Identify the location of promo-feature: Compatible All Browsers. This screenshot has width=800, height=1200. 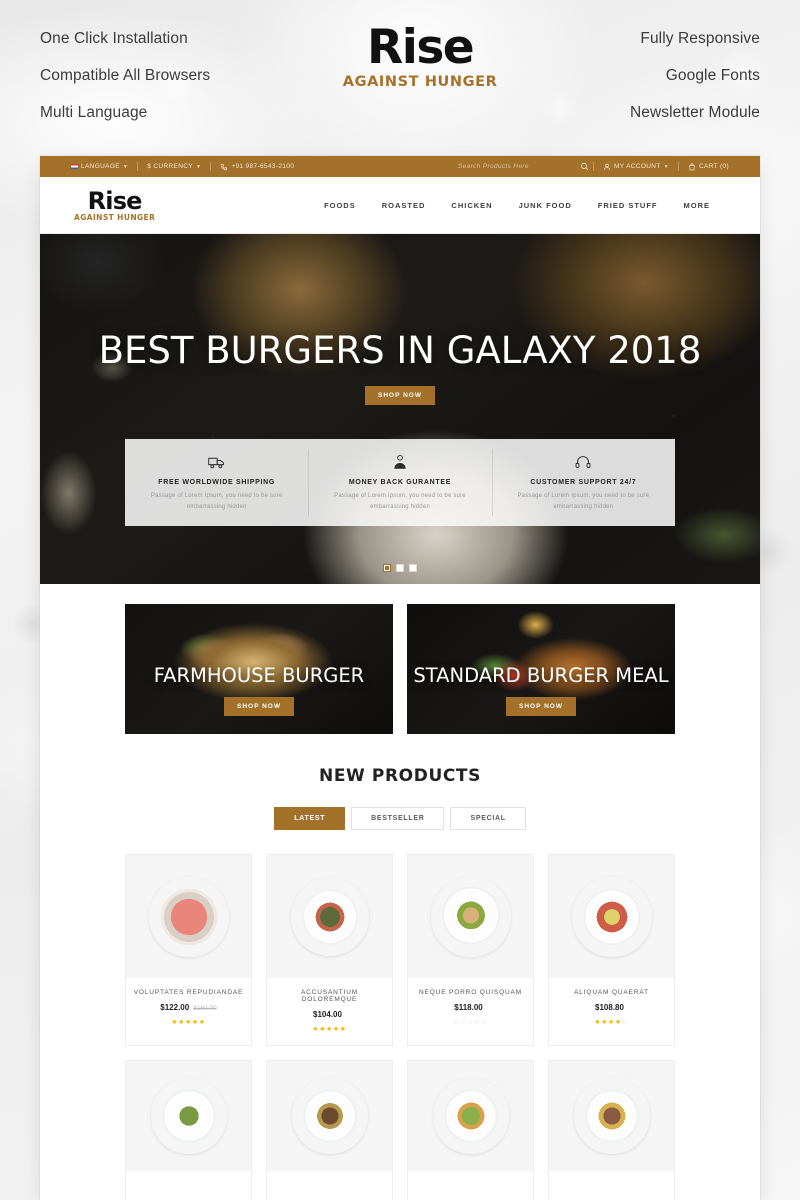
(125, 75).